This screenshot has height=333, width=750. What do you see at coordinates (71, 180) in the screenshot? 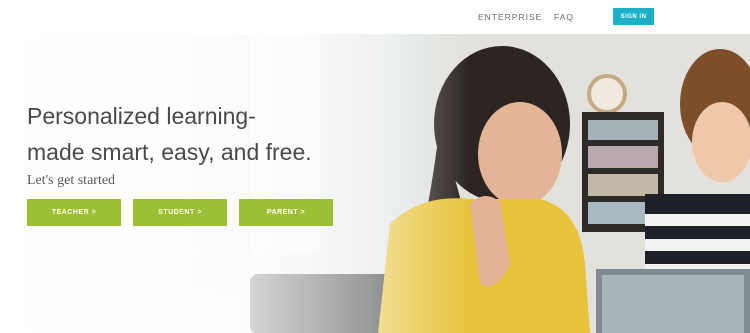
I see `hero-subheadline: Let's get started` at bounding box center [71, 180].